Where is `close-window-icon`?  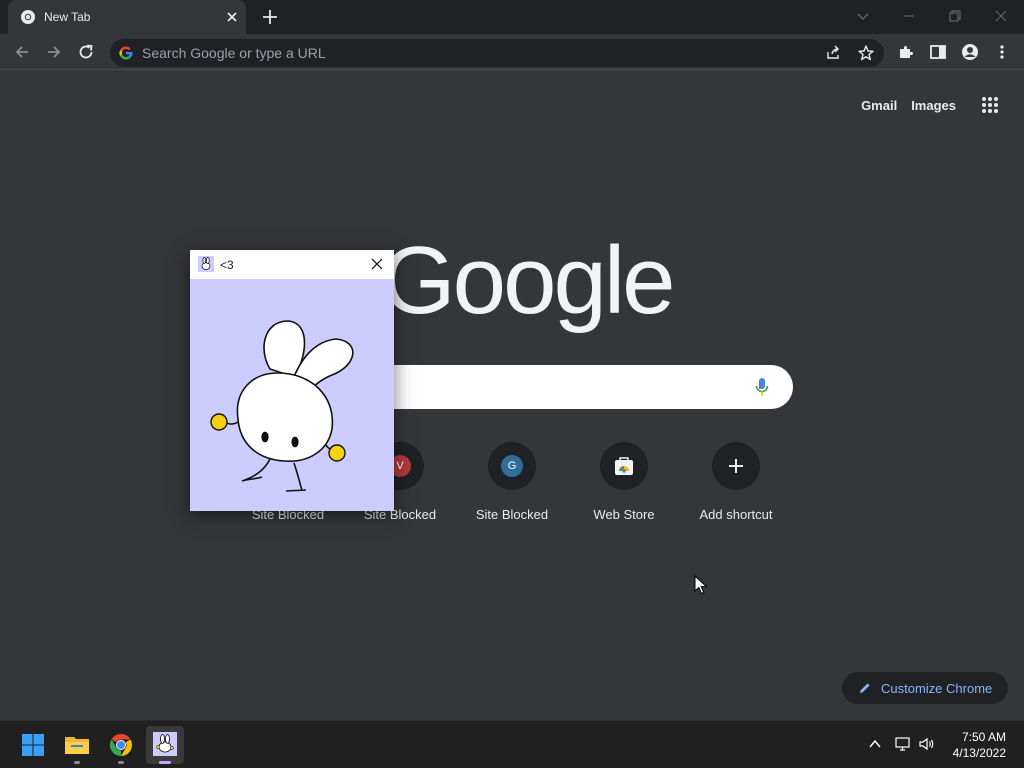 close-window-icon is located at coordinates (1001, 16).